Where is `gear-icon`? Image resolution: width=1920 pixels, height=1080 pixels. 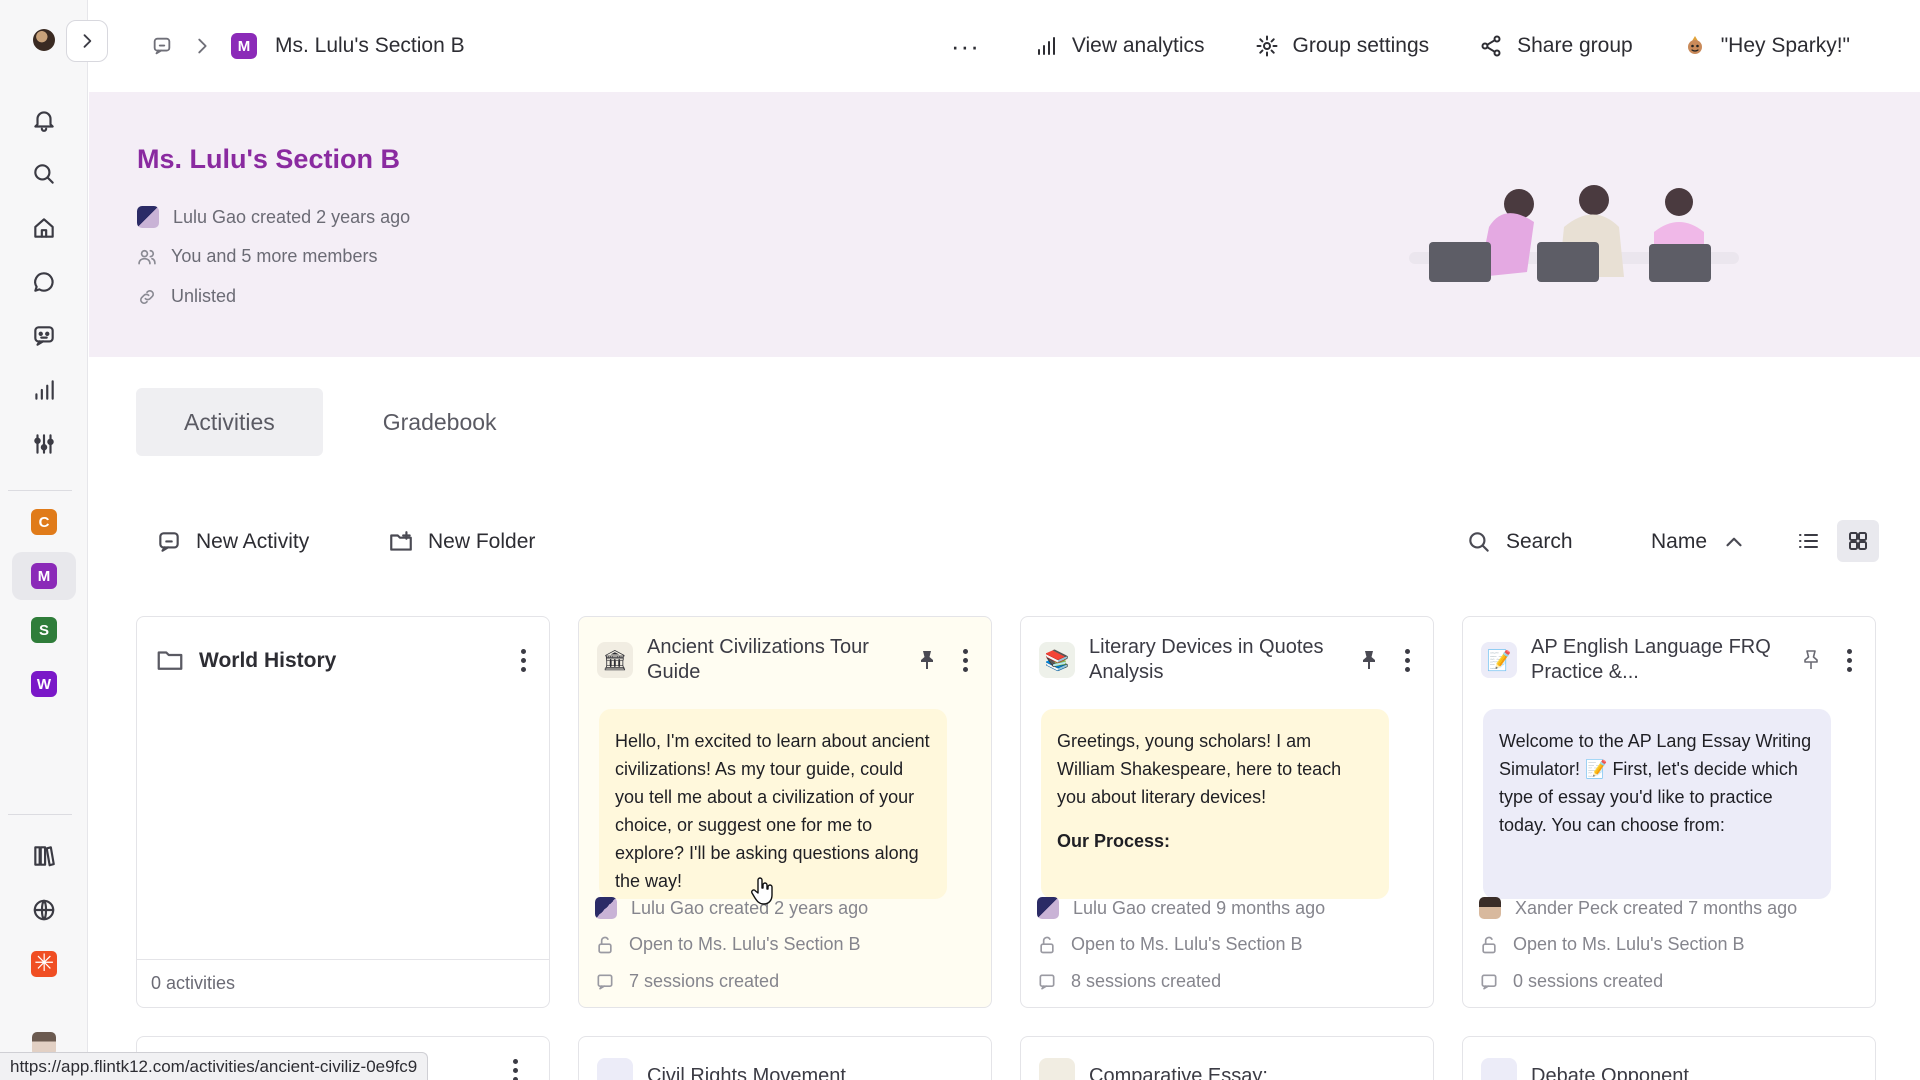 gear-icon is located at coordinates (1267, 46).